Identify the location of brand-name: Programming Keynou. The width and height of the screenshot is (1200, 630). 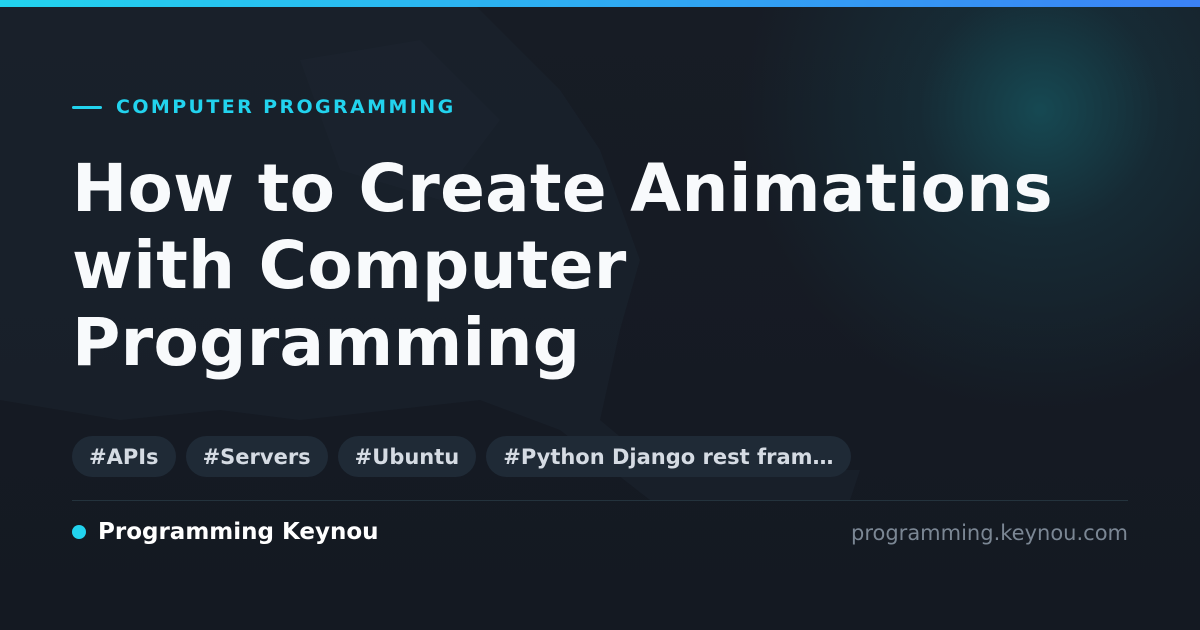
(238, 532).